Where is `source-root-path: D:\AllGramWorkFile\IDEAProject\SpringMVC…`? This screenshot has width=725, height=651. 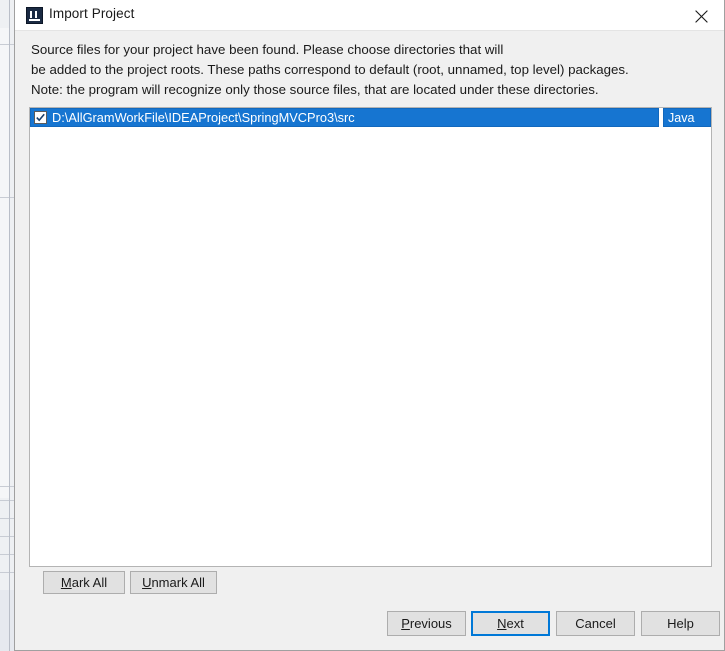 source-root-path: D:\AllGramWorkFile\IDEAProject\SpringMVC… is located at coordinates (203, 117).